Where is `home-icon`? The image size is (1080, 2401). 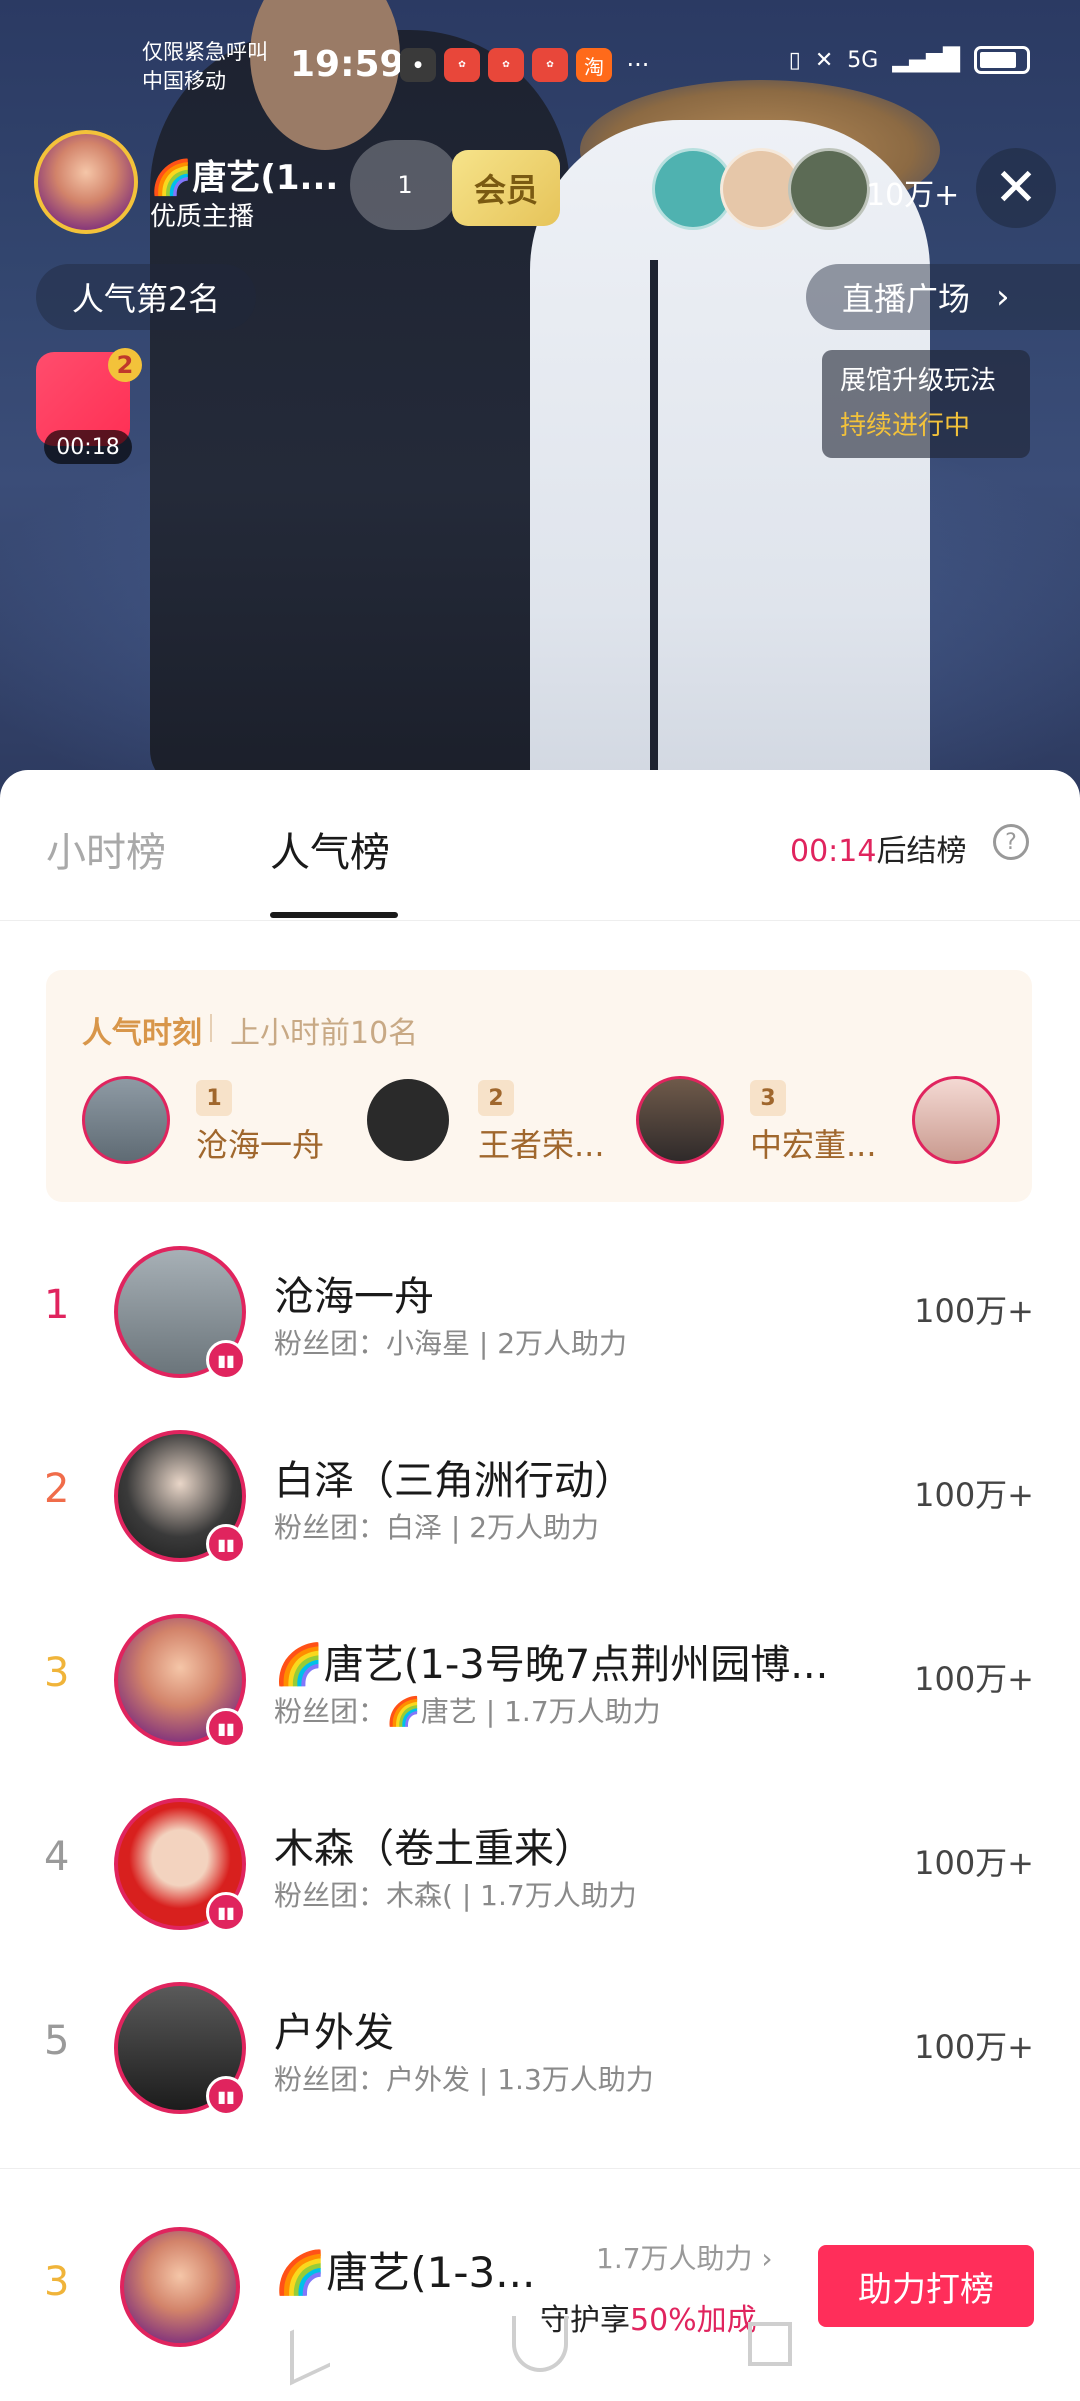
home-icon is located at coordinates (540, 2344).